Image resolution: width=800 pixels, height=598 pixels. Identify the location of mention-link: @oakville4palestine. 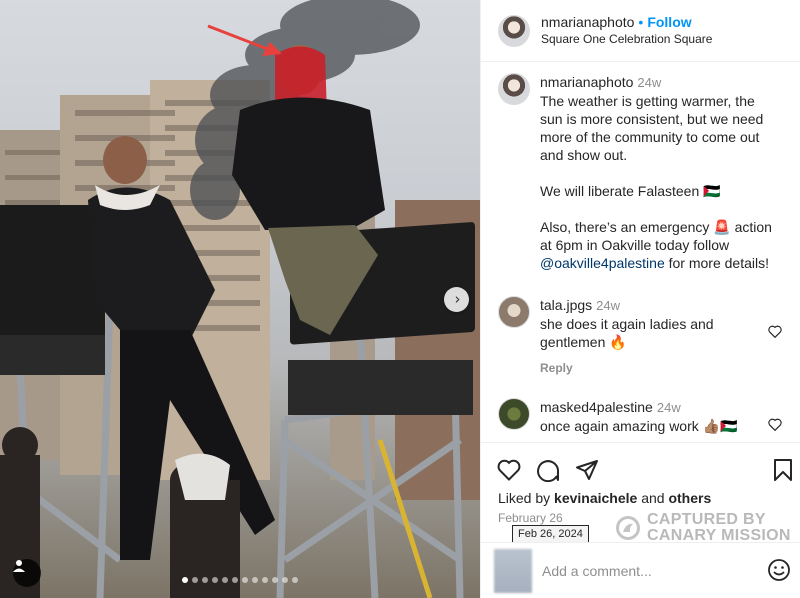
(602, 263).